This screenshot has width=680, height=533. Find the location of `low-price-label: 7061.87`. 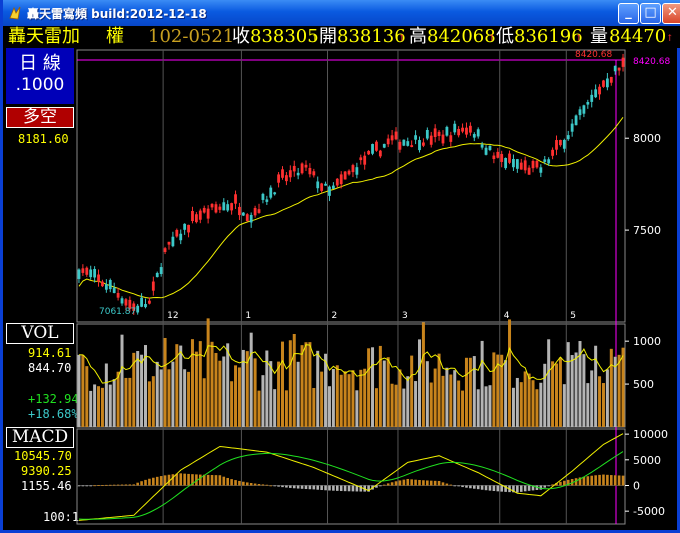

low-price-label: 7061.87 is located at coordinates (117, 312).